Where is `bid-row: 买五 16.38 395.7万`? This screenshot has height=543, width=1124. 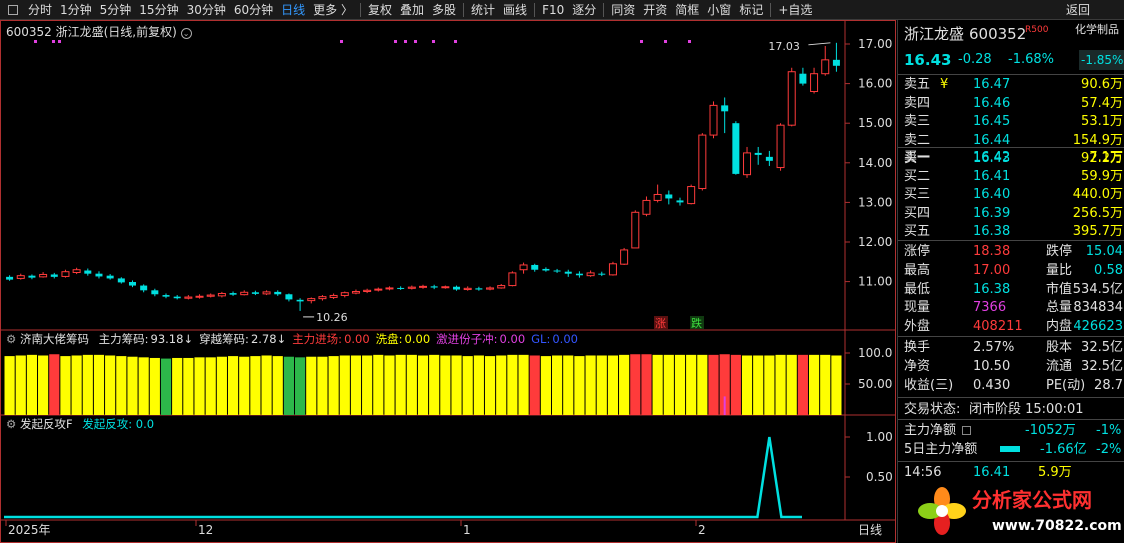 bid-row: 买五 16.38 395.7万 is located at coordinates (1011, 231).